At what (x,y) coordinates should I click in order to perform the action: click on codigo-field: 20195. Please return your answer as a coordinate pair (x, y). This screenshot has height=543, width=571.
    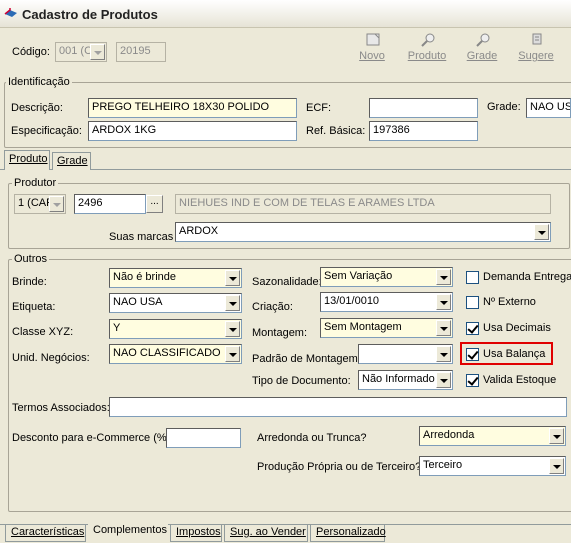
    Looking at the image, I should click on (141, 52).